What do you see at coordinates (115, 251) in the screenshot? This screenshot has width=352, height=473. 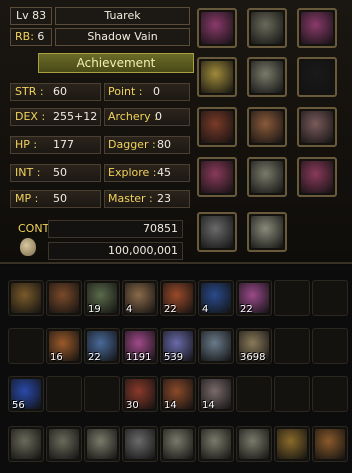 I see `money-value: 100,000,001` at bounding box center [115, 251].